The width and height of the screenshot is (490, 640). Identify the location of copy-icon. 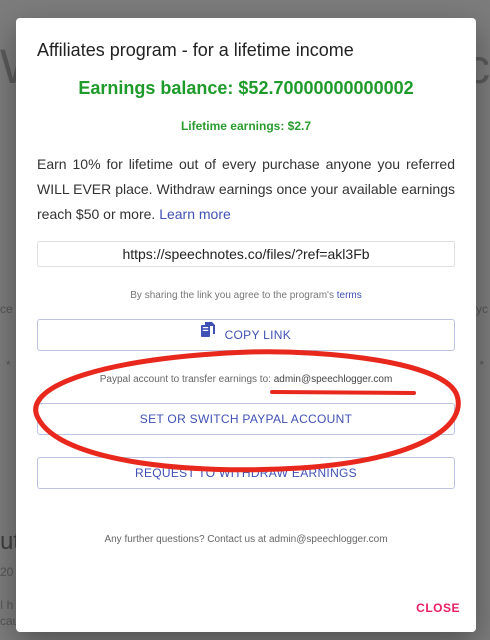
(207, 334).